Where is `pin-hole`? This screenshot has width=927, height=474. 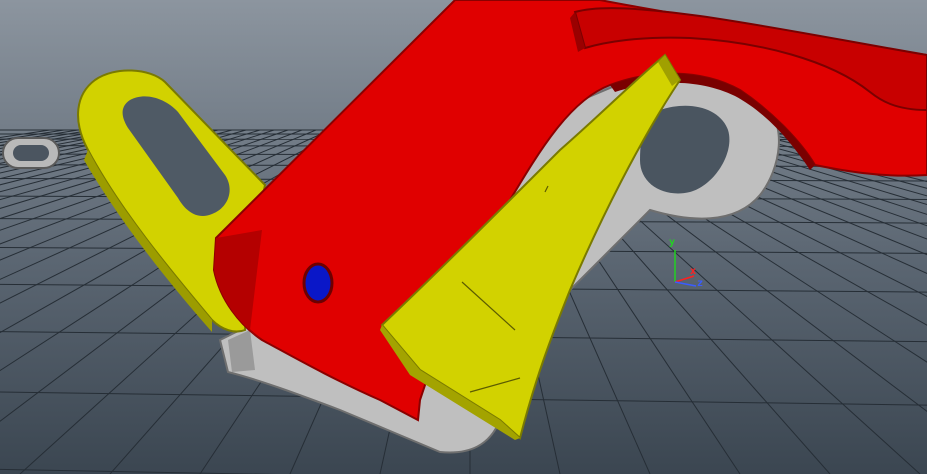 pin-hole is located at coordinates (318, 283).